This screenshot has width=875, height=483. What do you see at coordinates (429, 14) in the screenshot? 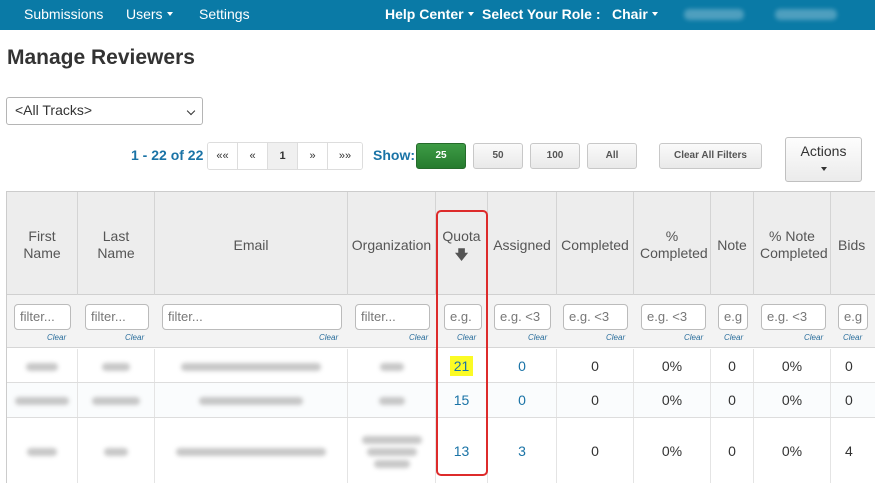
I see `nav-help-center: Help Center` at bounding box center [429, 14].